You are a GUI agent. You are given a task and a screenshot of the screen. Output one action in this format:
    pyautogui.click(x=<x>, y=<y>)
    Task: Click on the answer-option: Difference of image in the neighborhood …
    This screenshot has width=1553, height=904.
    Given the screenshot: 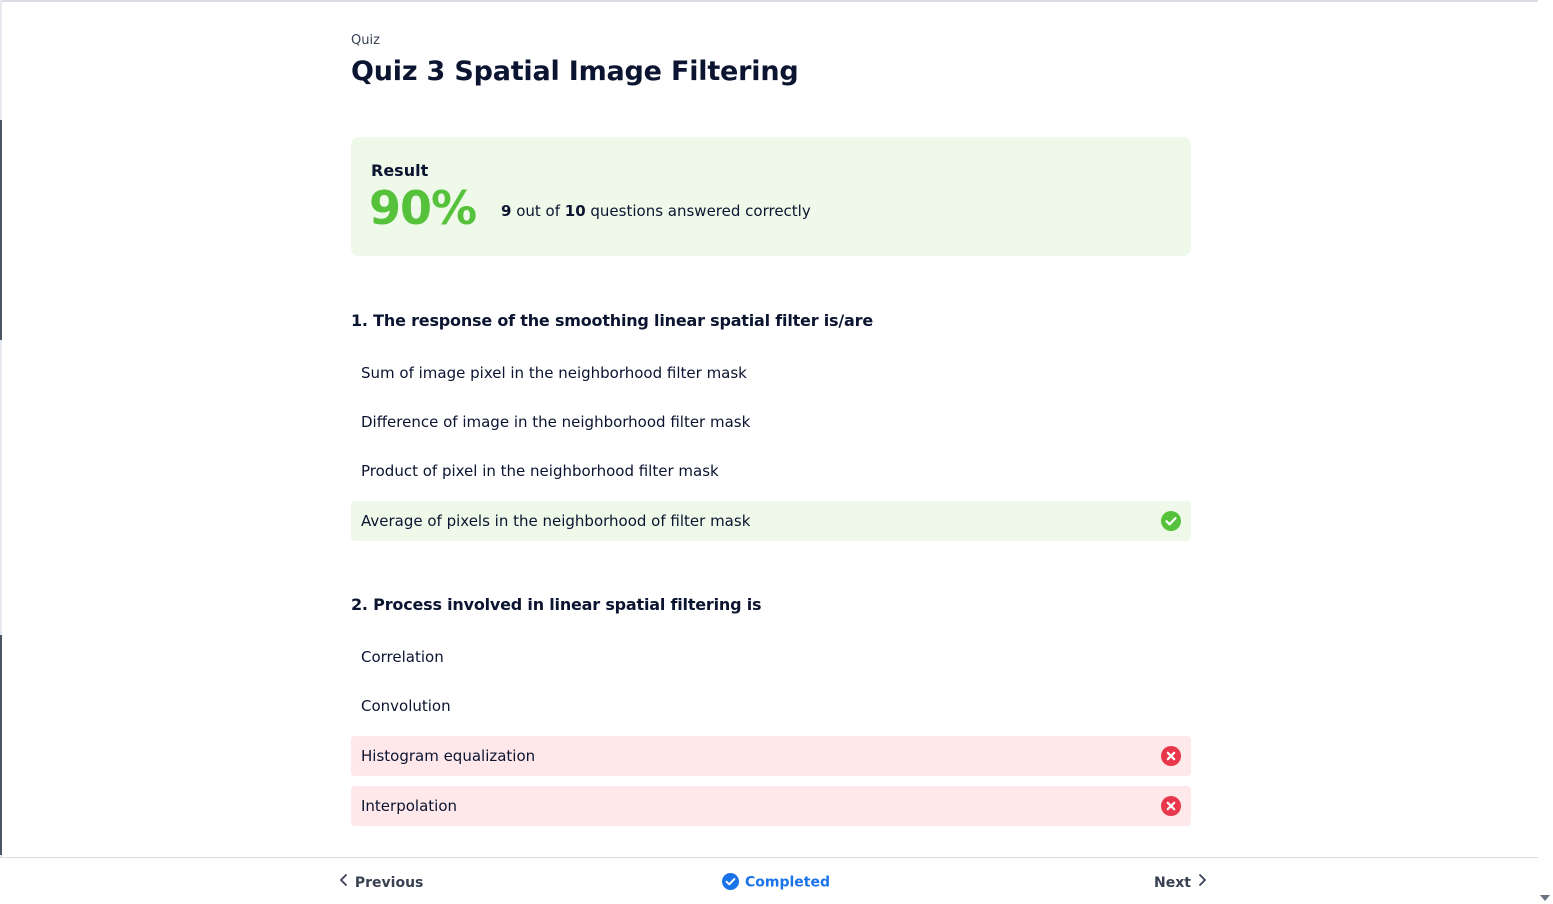 What is the action you would take?
    pyautogui.click(x=771, y=422)
    